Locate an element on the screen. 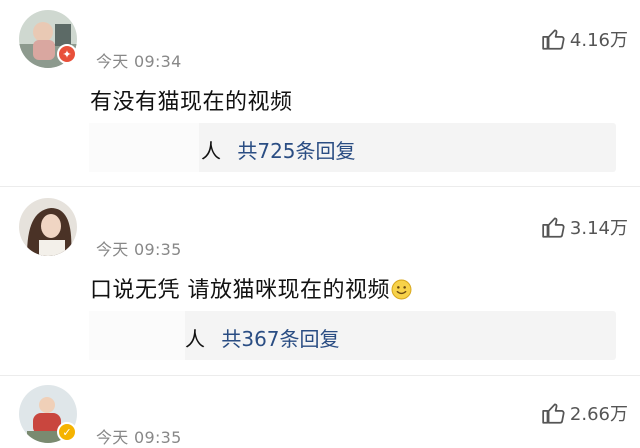  like-count: 4.16万 is located at coordinates (598, 40).